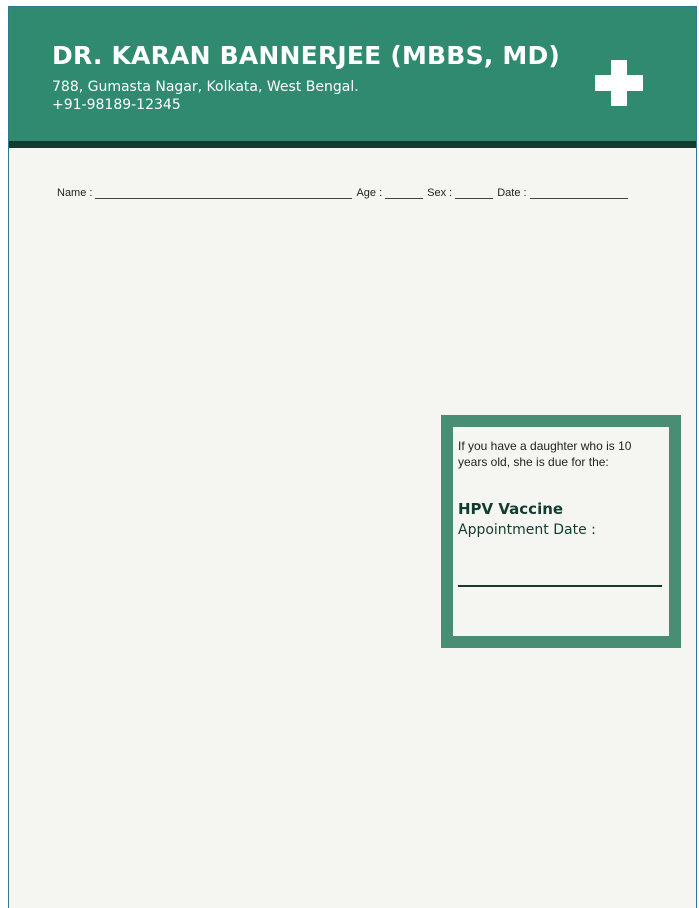 The width and height of the screenshot is (699, 908). What do you see at coordinates (527, 530) in the screenshot?
I see `appointment-date-label: Appointment Date :` at bounding box center [527, 530].